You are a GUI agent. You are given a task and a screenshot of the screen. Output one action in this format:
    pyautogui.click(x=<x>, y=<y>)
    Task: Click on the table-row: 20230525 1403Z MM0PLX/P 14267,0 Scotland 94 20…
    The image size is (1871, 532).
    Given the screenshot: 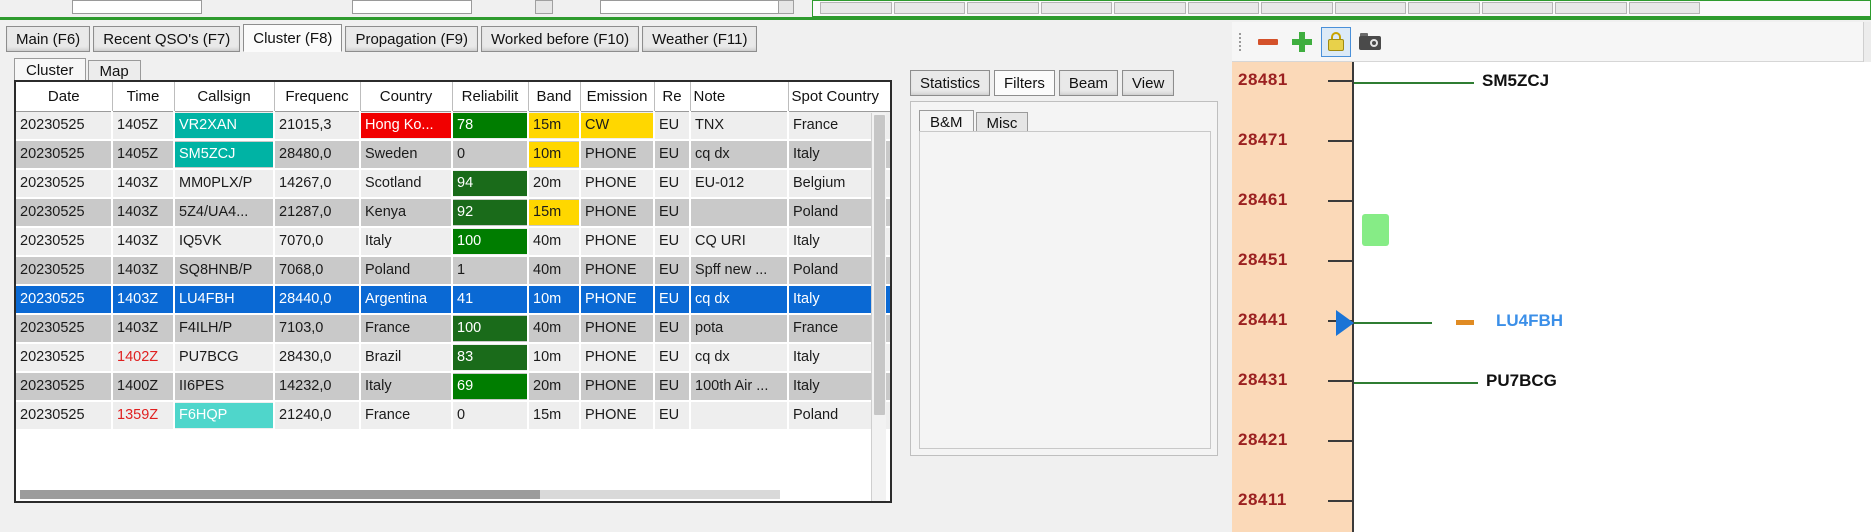 What is the action you would take?
    pyautogui.click(x=453, y=184)
    